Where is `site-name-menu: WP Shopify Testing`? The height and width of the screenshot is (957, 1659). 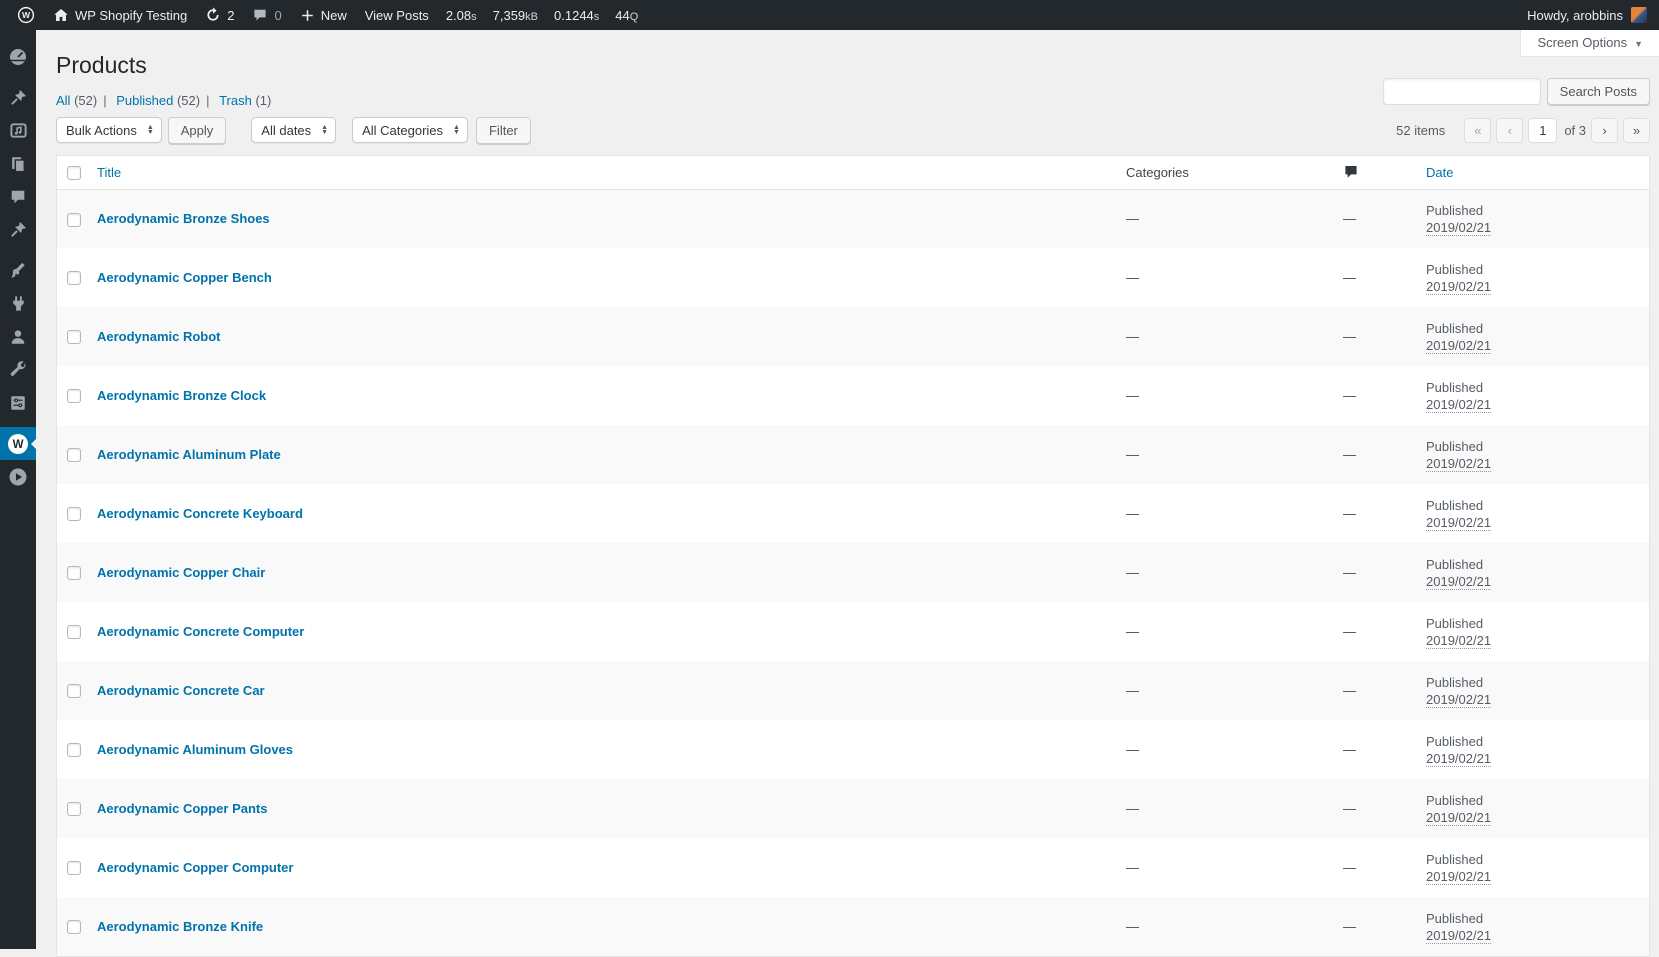
site-name-menu: WP Shopify Testing is located at coordinates (120, 15).